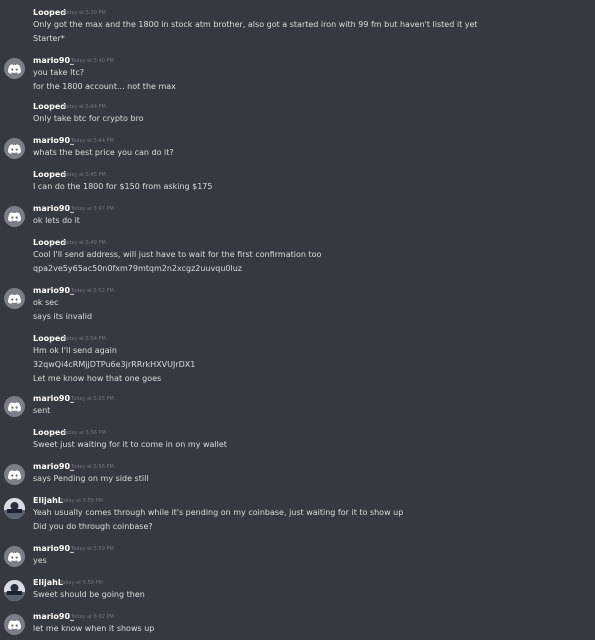 This screenshot has width=595, height=640. I want to click on message-timestamp: Today at 5:49 PM, so click(84, 243).